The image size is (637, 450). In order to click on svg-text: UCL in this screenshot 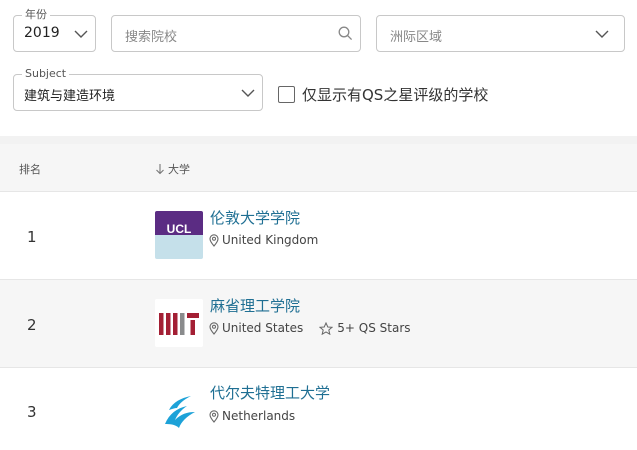, I will do `click(179, 229)`.